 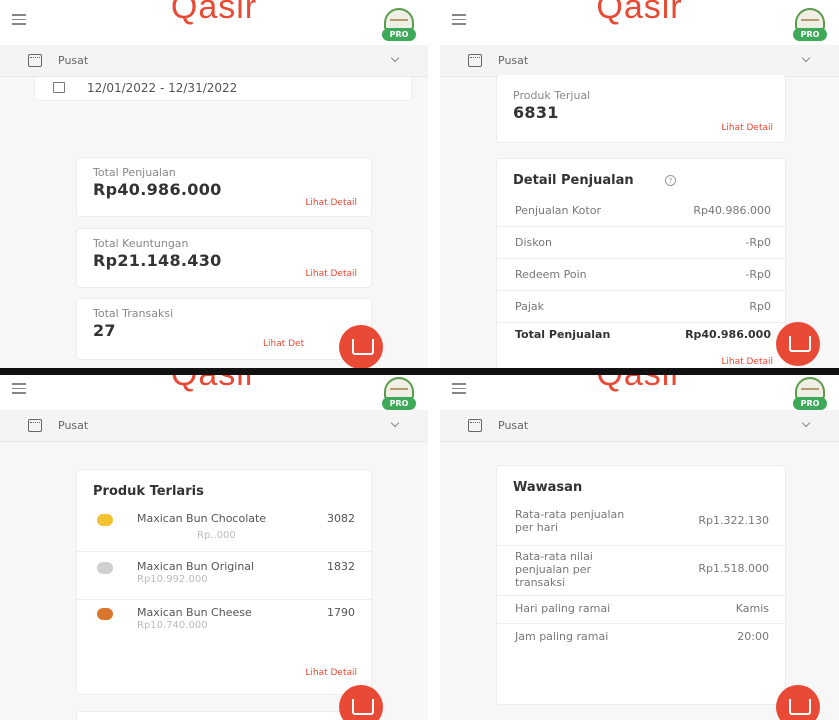 I want to click on detail-row: Penjualan Kotor Rp40.986.000, so click(x=641, y=211).